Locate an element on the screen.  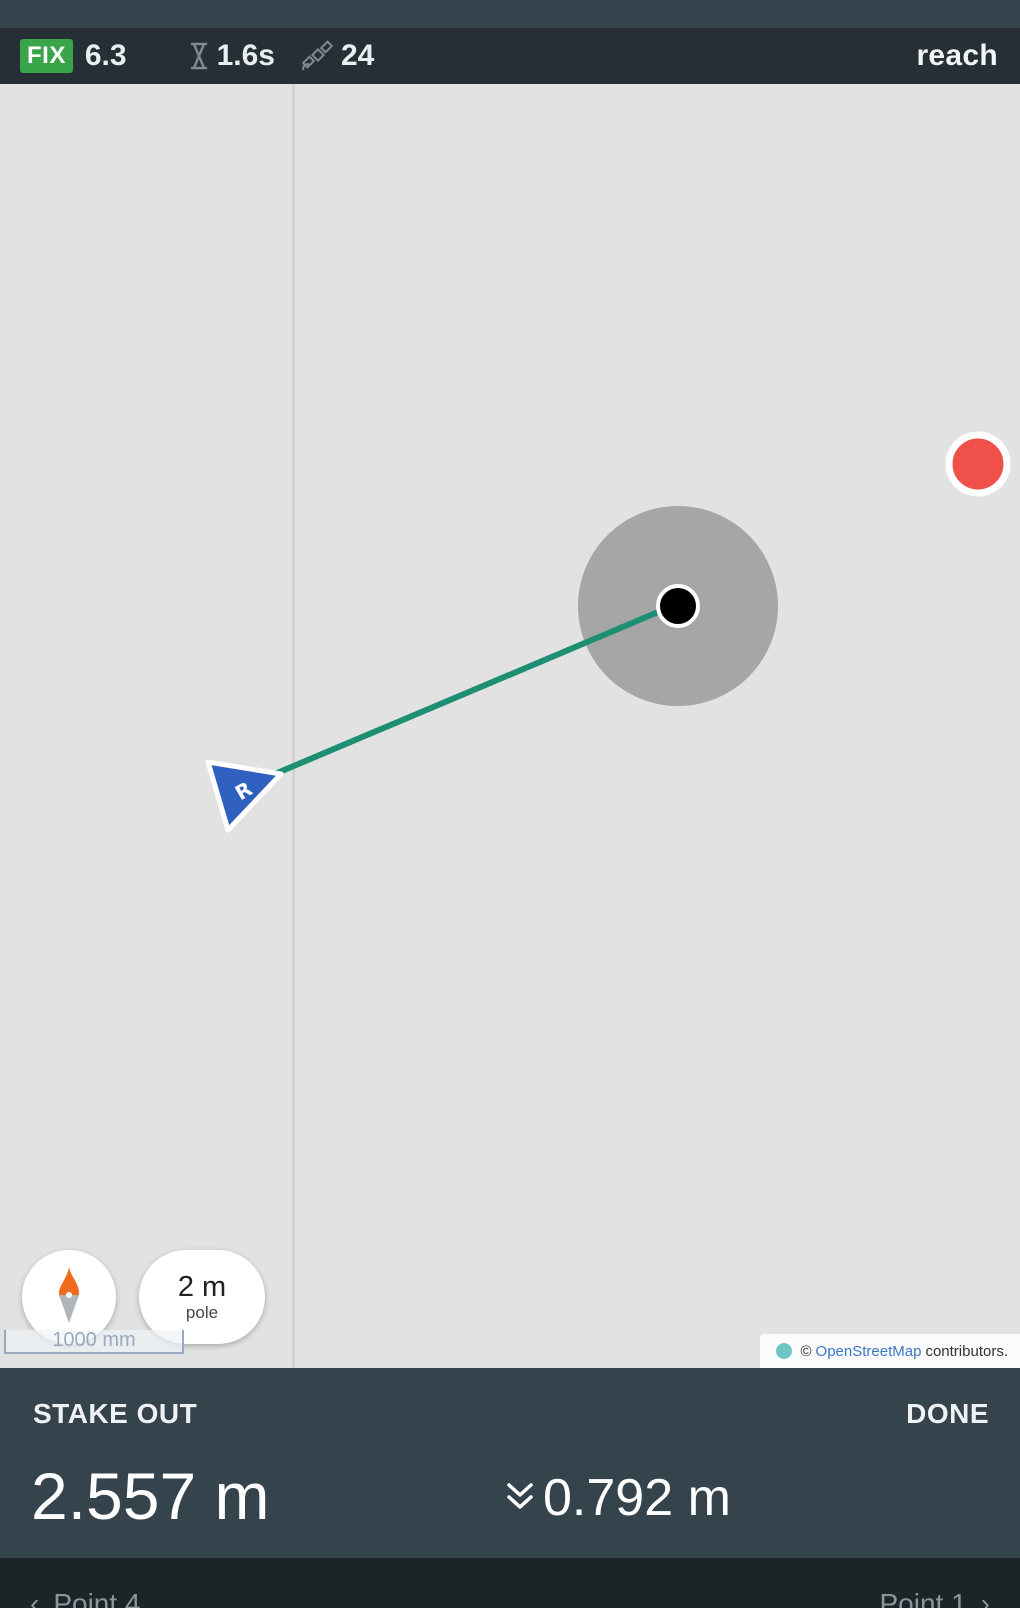
fix-badge: FIX is located at coordinates (46, 56).